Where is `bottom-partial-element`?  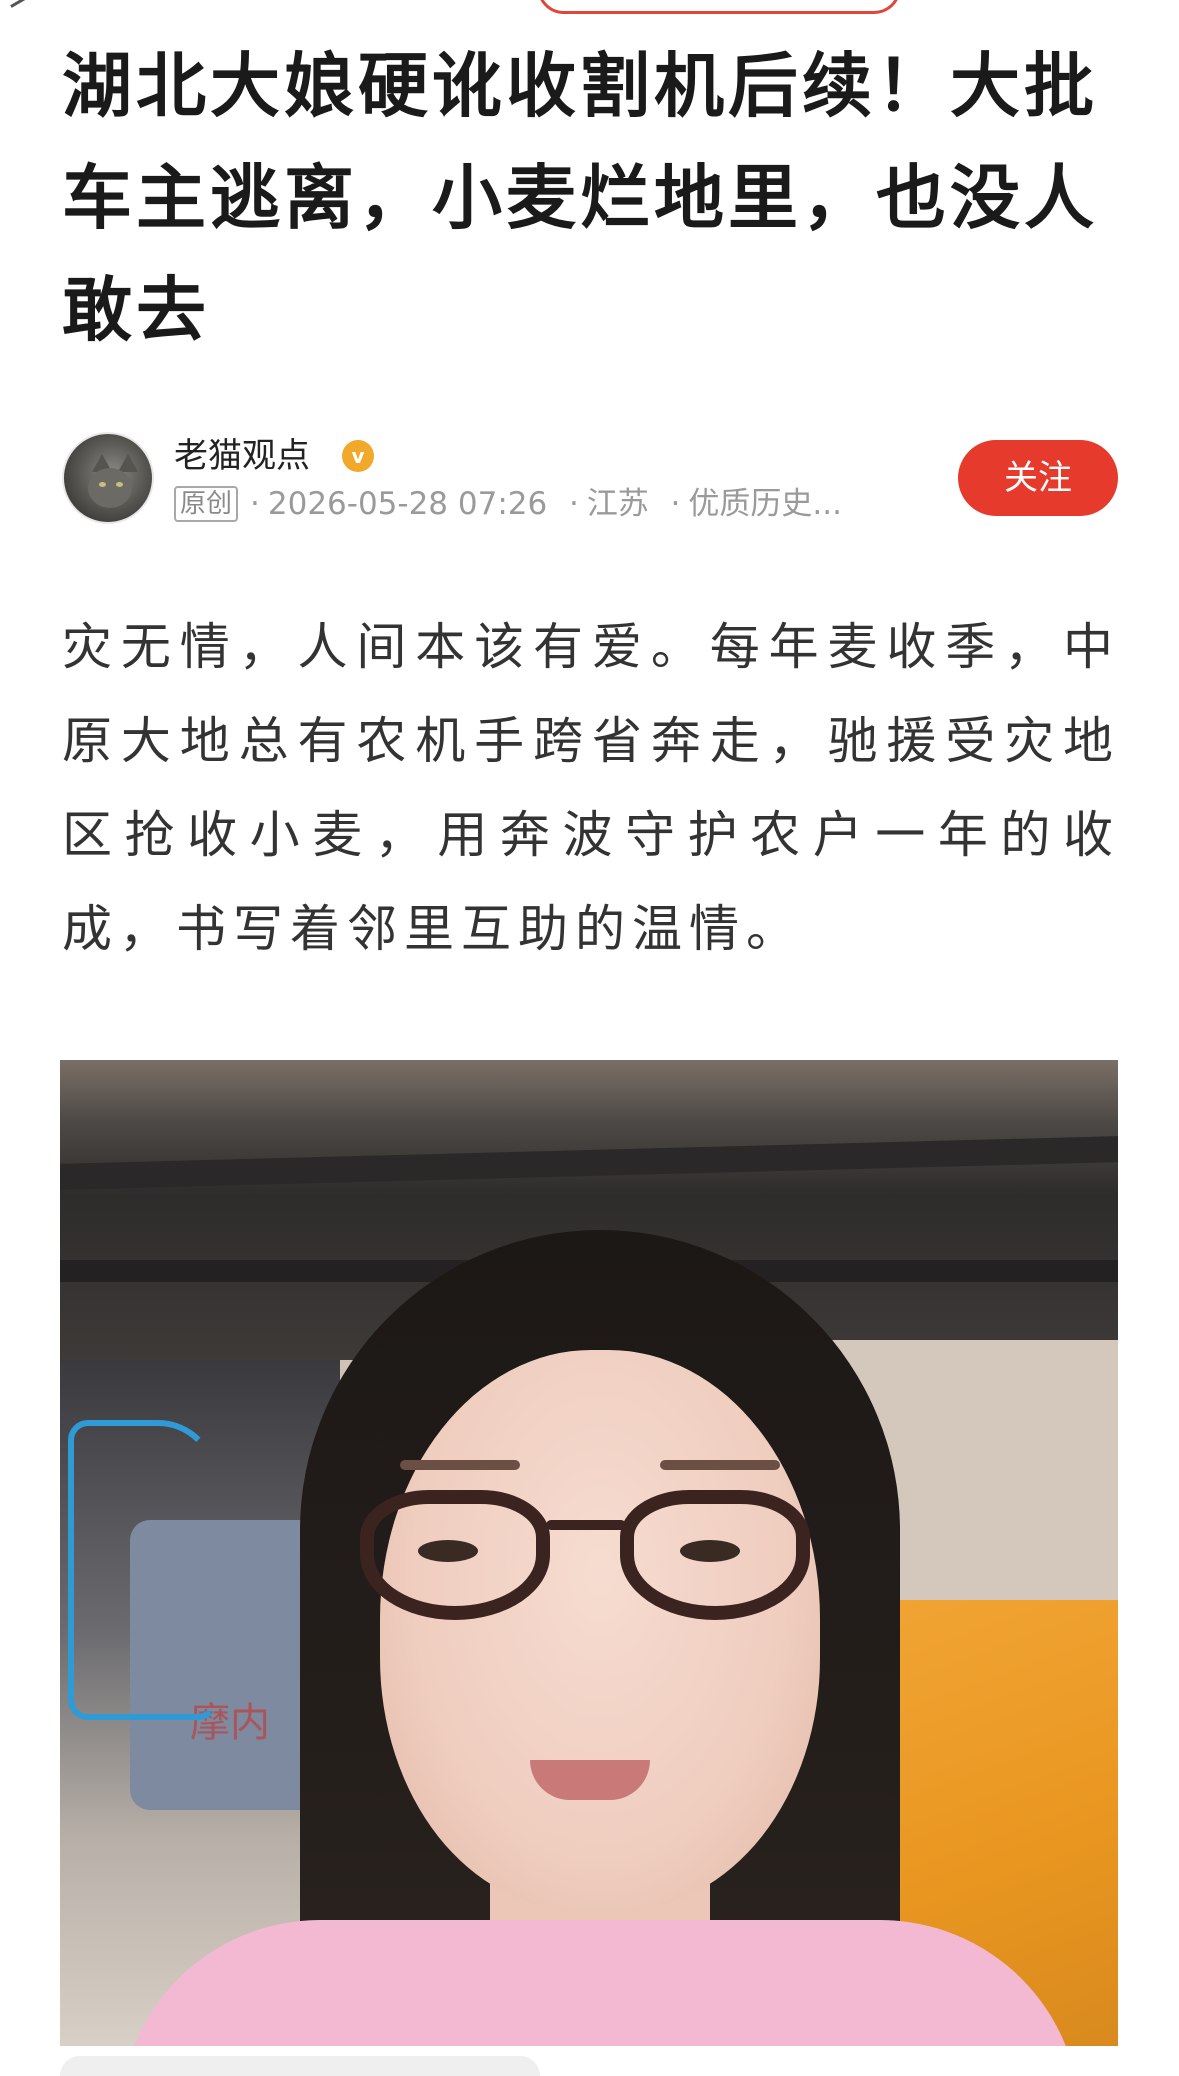
bottom-partial-element is located at coordinates (300, 2066).